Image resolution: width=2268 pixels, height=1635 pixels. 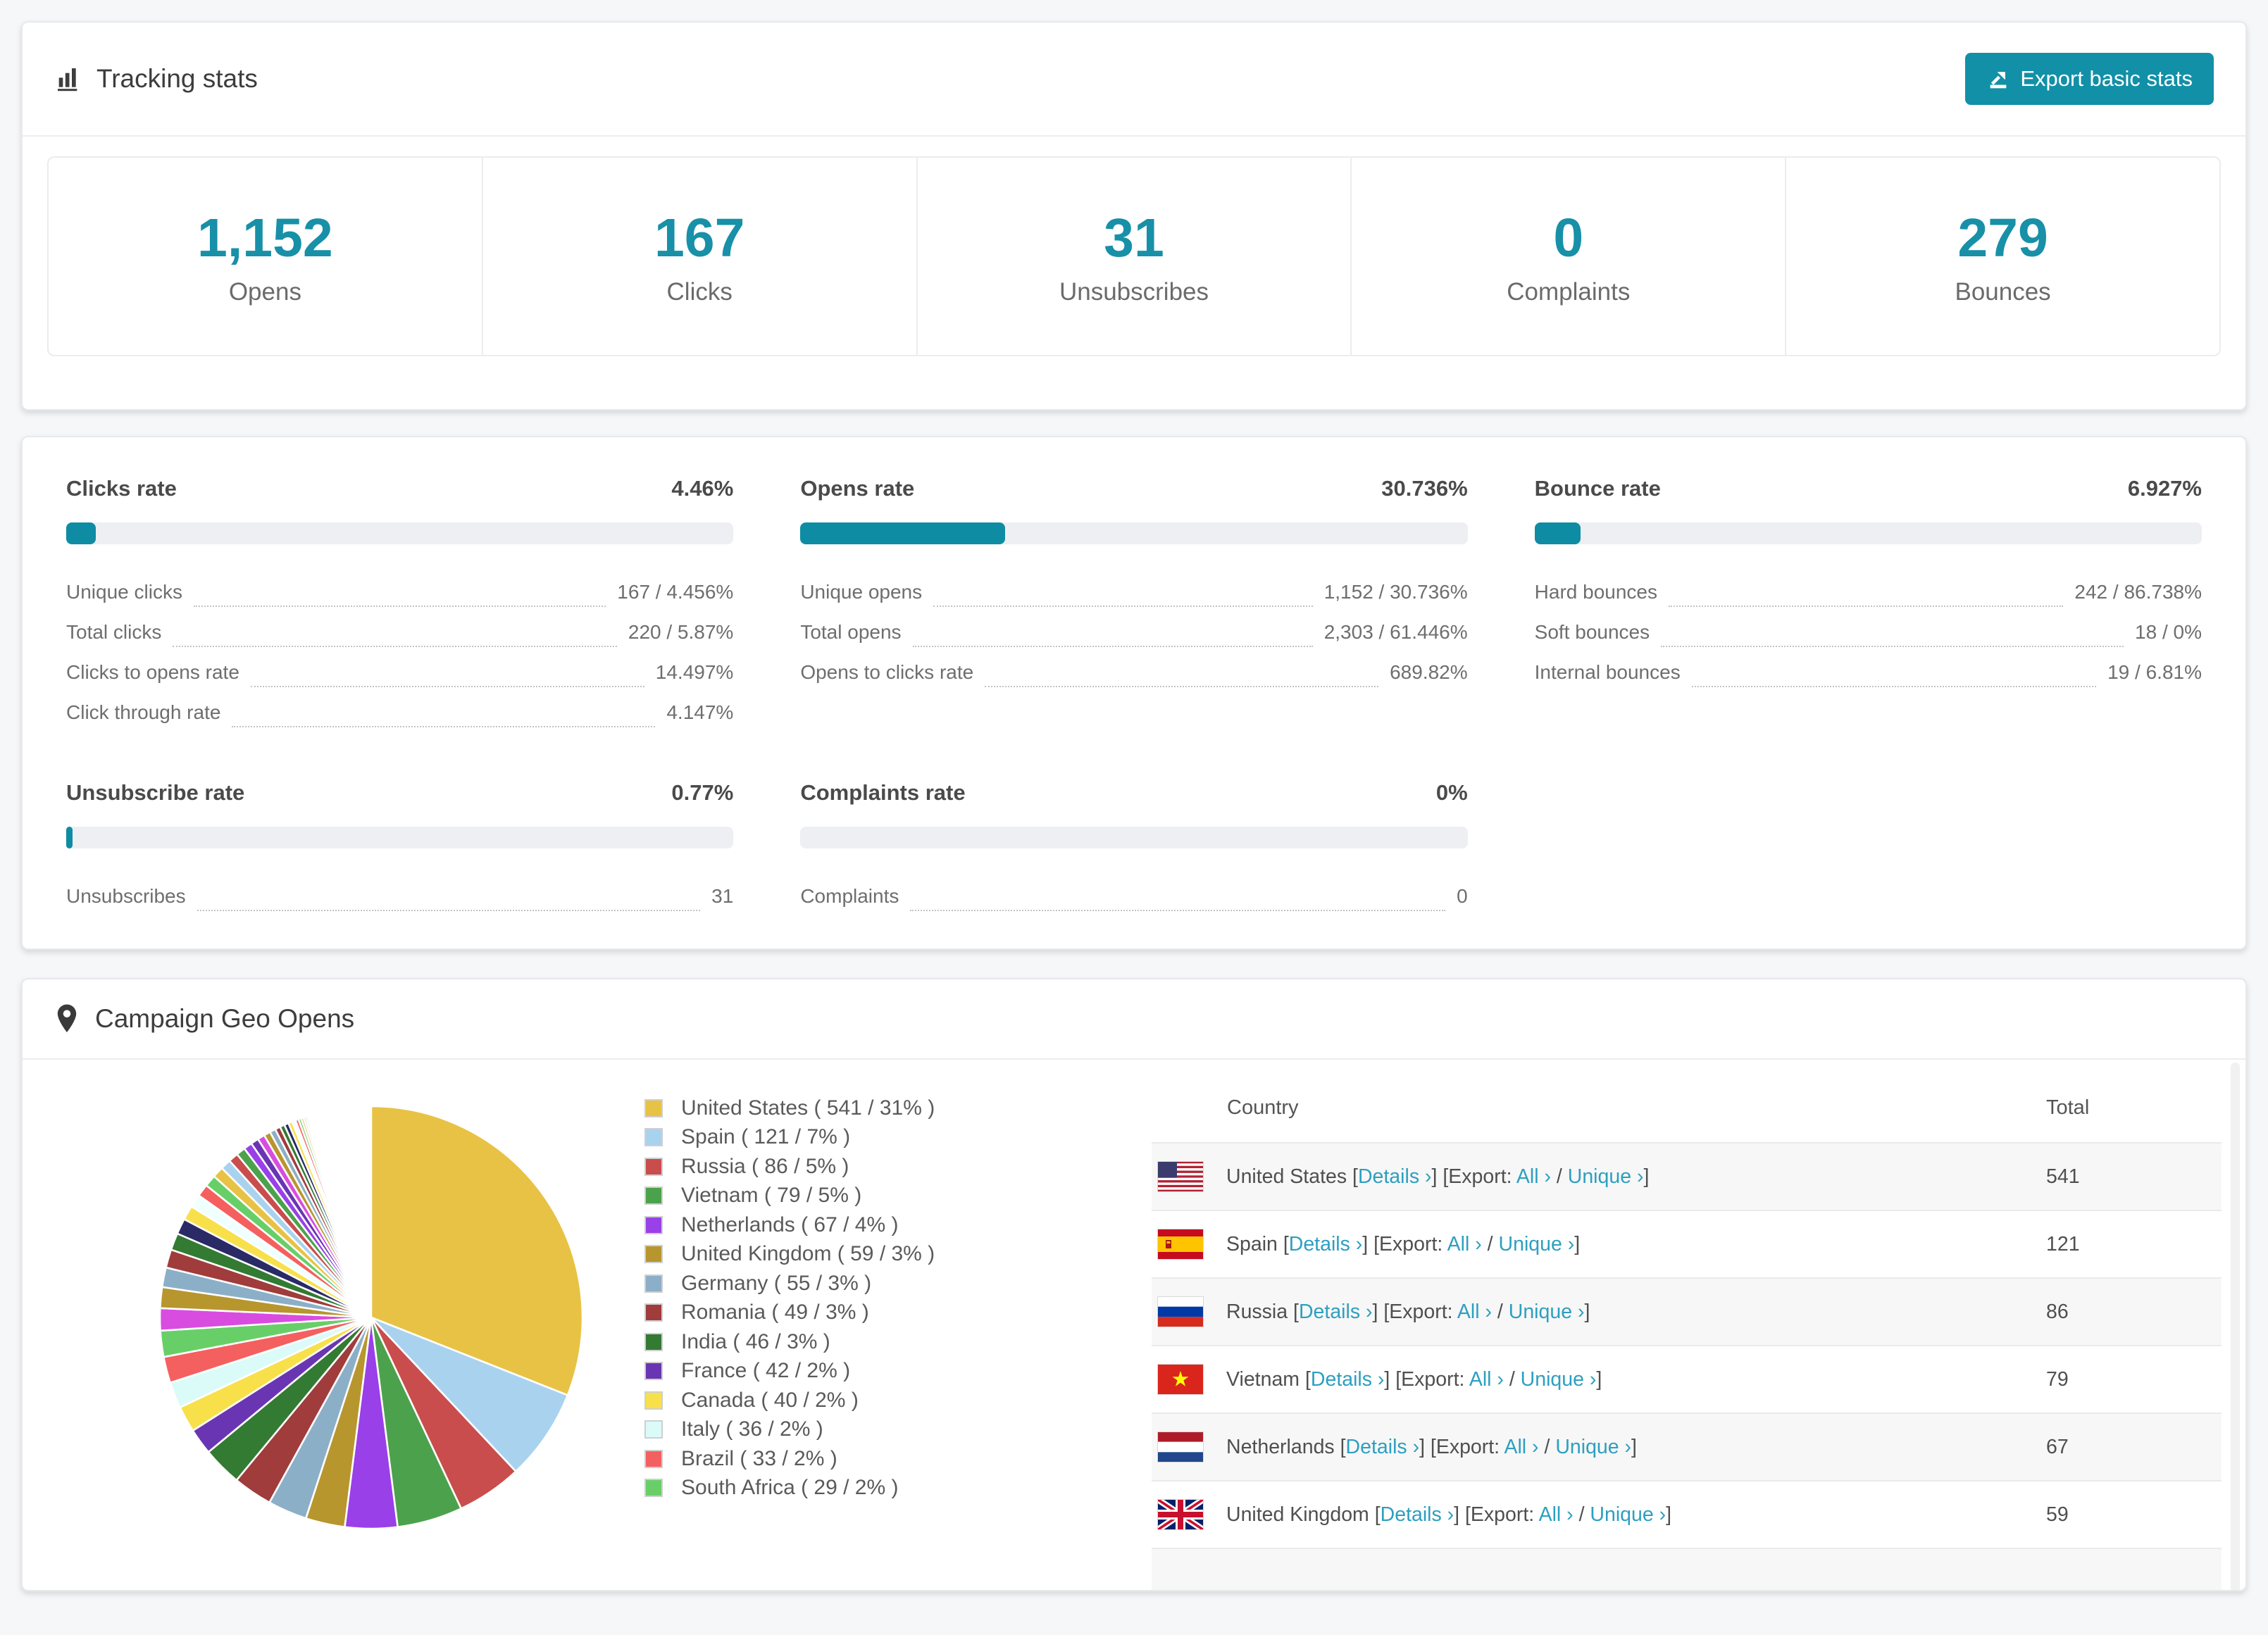 I want to click on legend-item: India ( 46 / 3% ), so click(x=869, y=1342).